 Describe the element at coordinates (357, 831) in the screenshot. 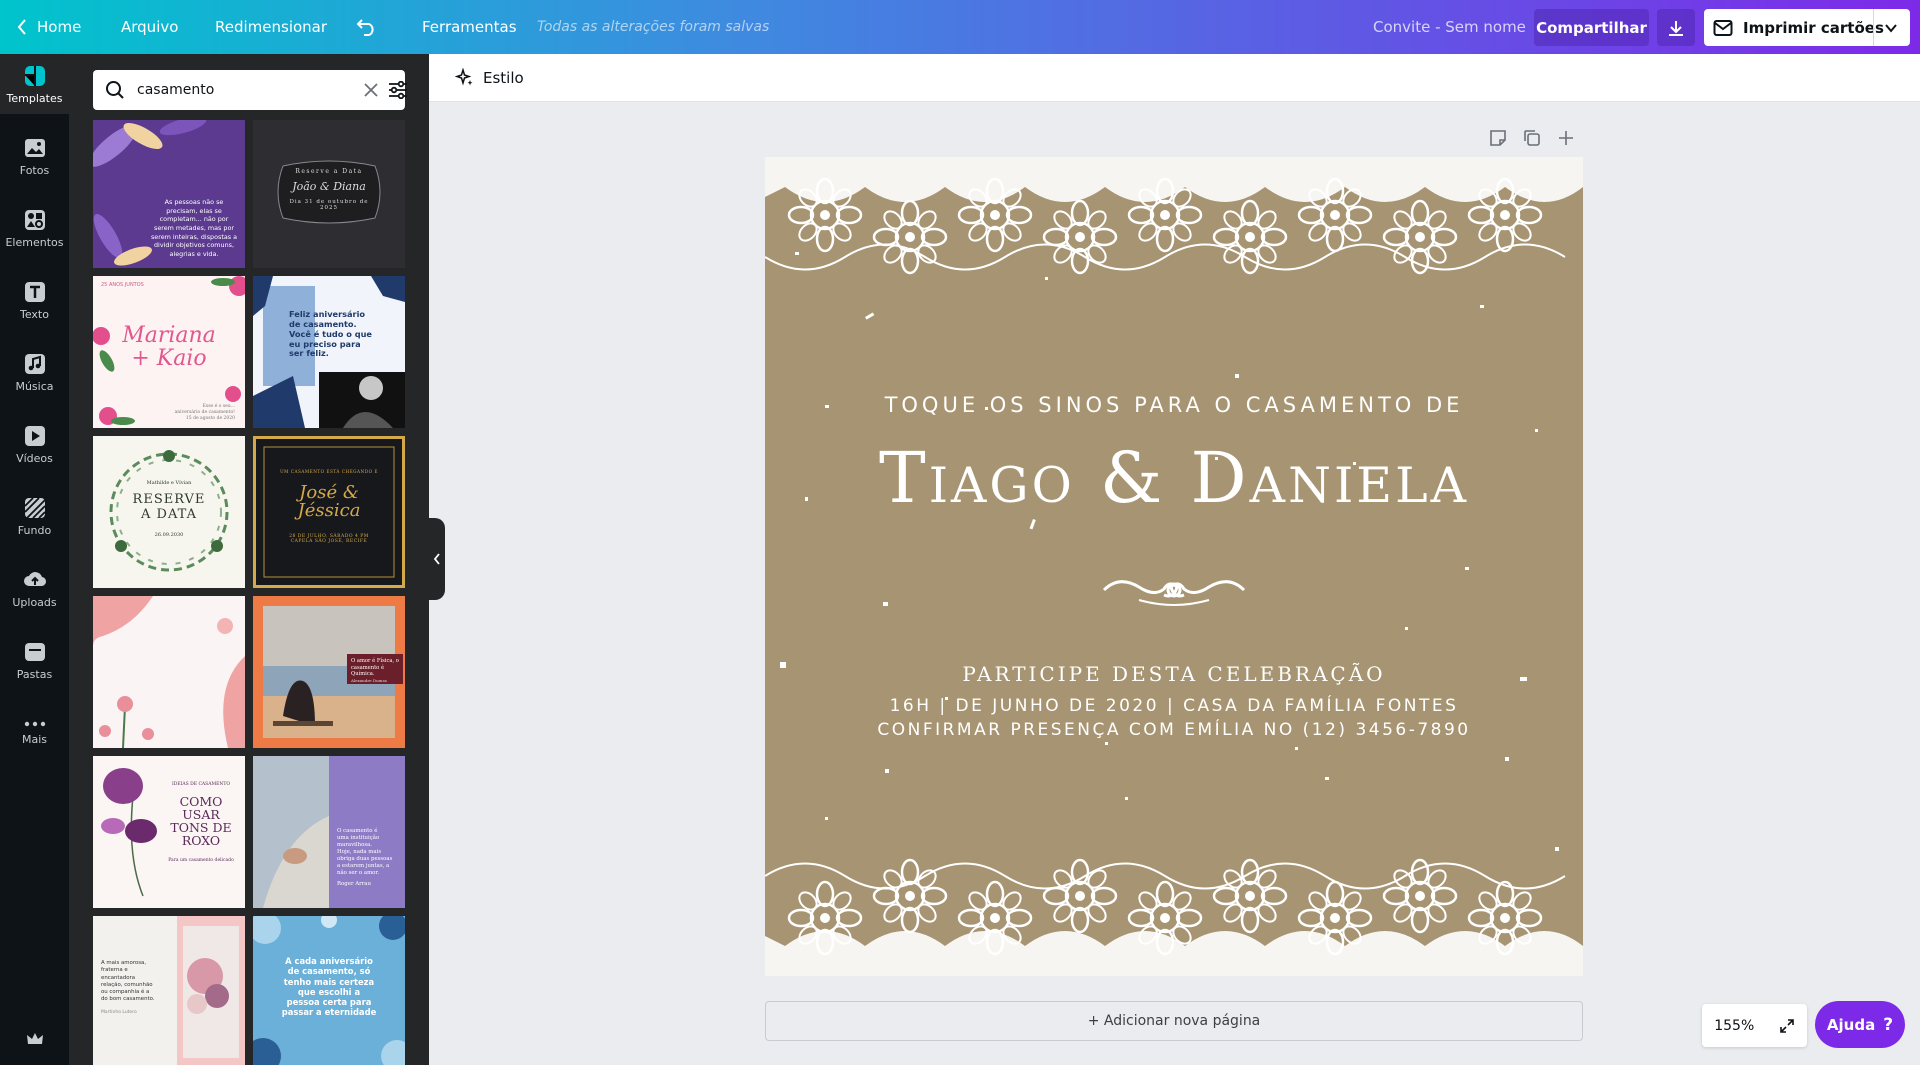

I see `template-text: O casamento é` at that location.